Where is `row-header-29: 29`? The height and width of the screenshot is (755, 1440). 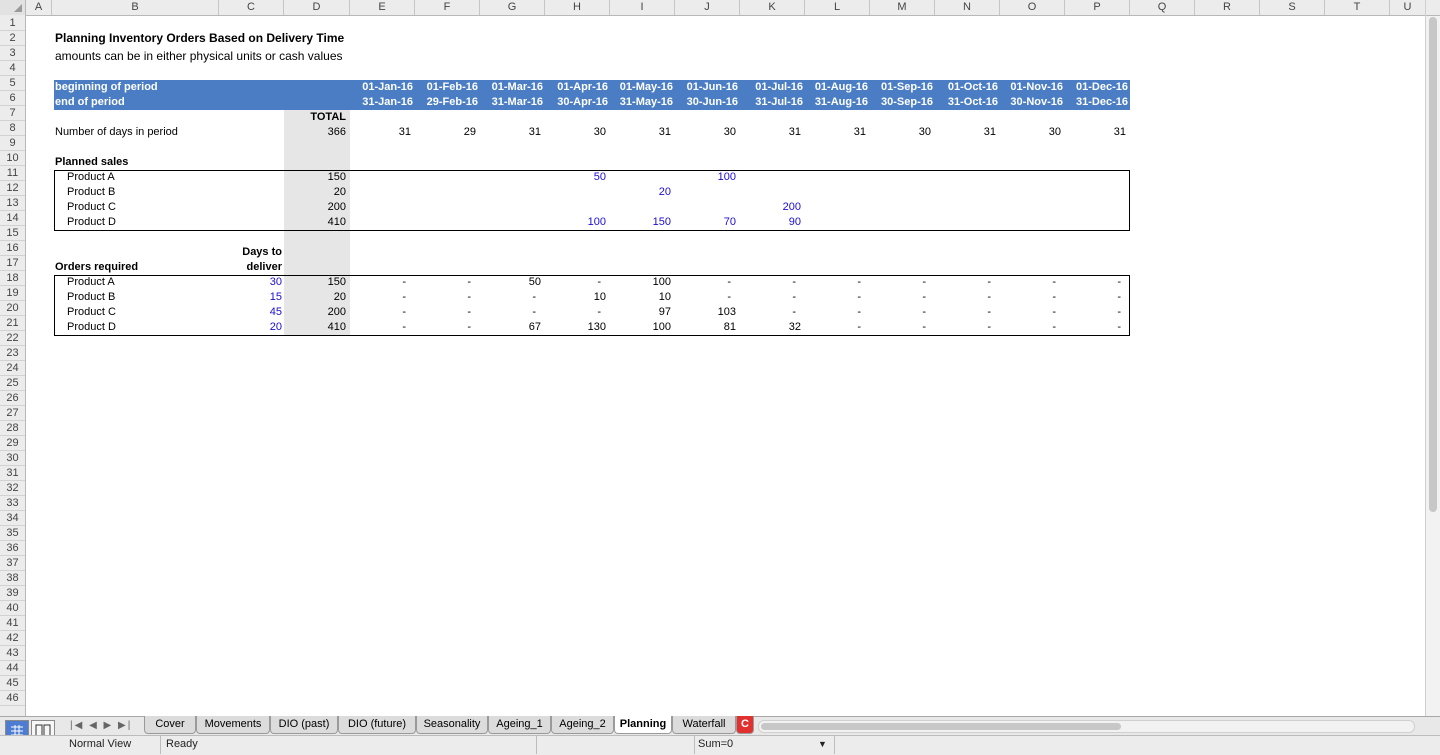 row-header-29: 29 is located at coordinates (12, 443).